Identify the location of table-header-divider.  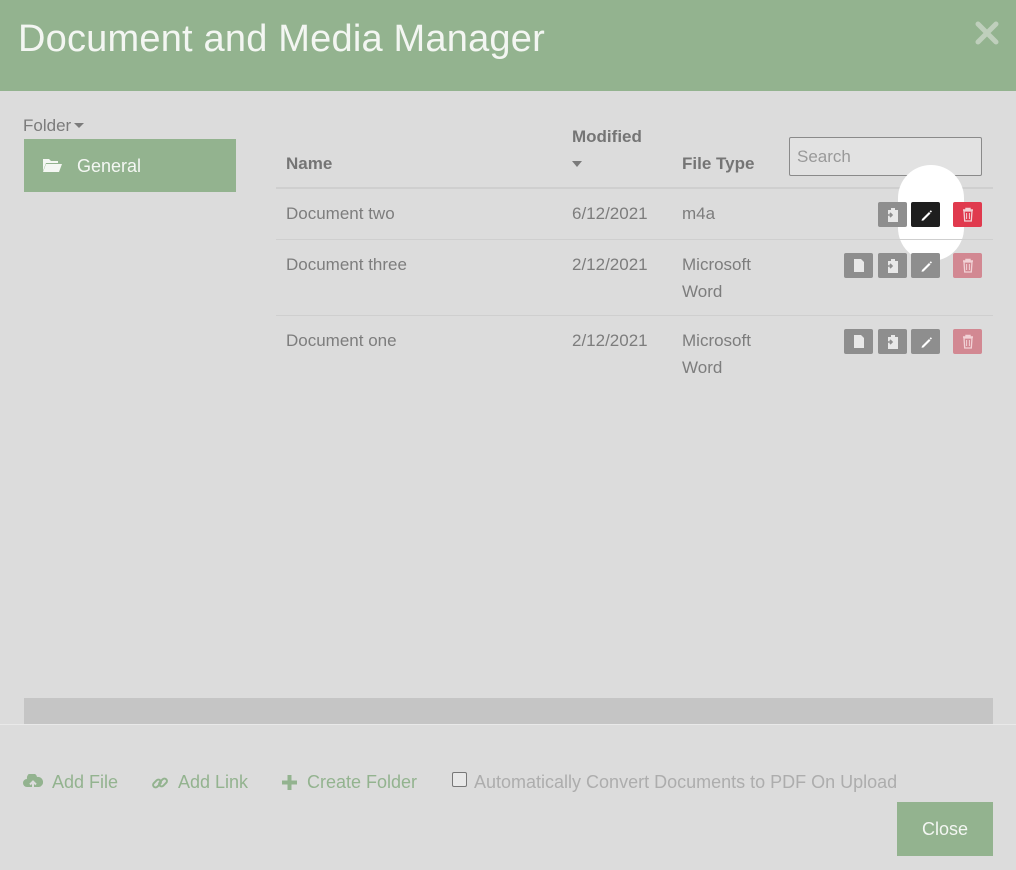
(634, 188).